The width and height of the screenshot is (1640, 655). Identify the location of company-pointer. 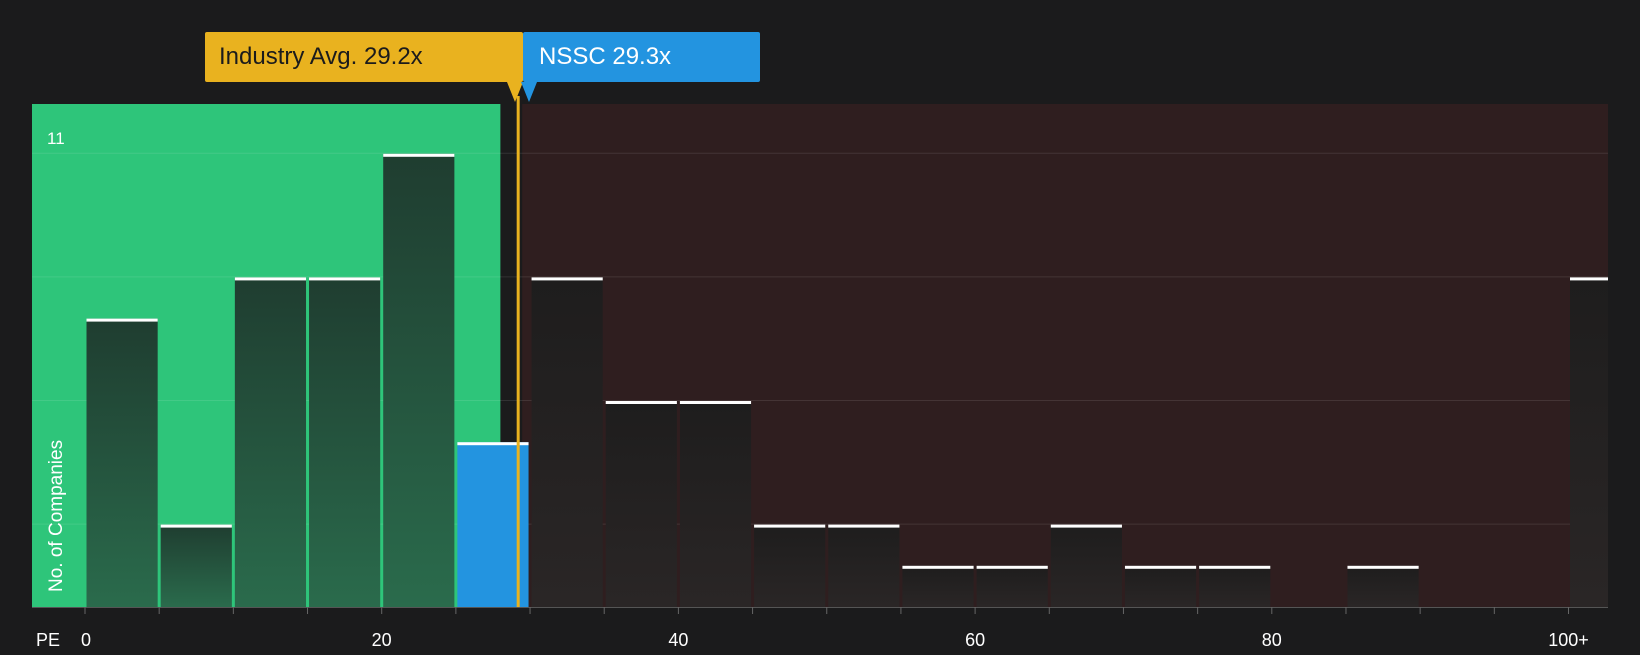
(529, 92).